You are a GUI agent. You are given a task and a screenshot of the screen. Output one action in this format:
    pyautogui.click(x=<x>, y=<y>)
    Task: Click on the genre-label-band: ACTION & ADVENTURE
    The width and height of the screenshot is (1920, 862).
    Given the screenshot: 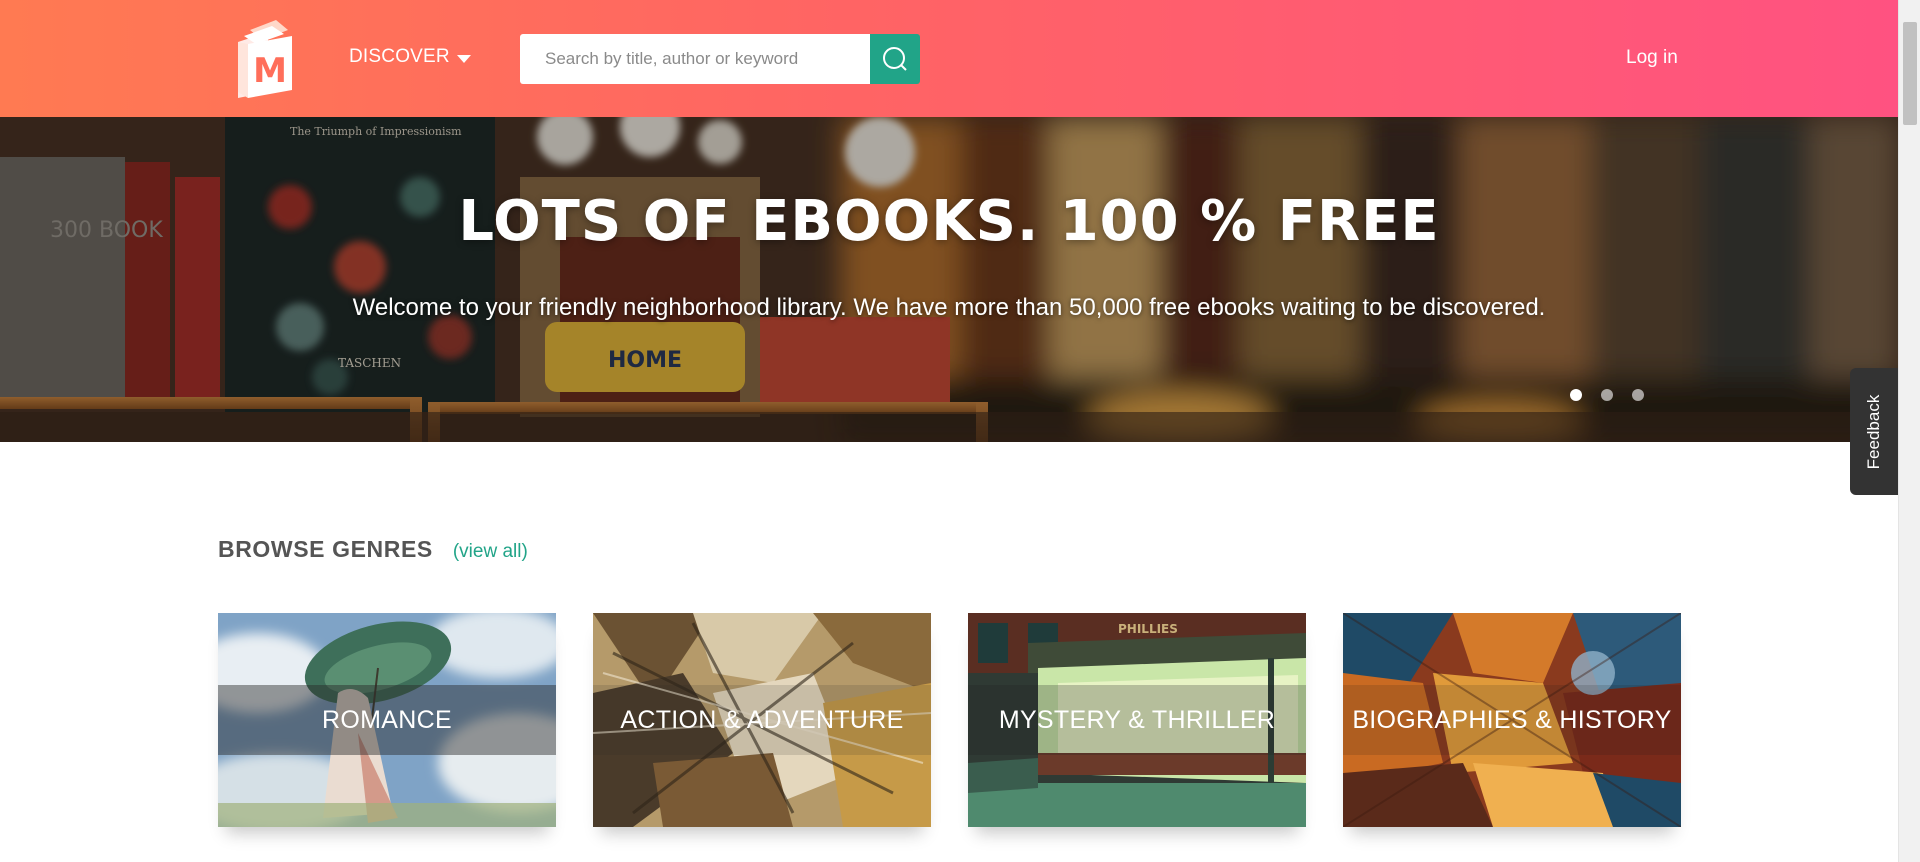 What is the action you would take?
    pyautogui.click(x=762, y=720)
    